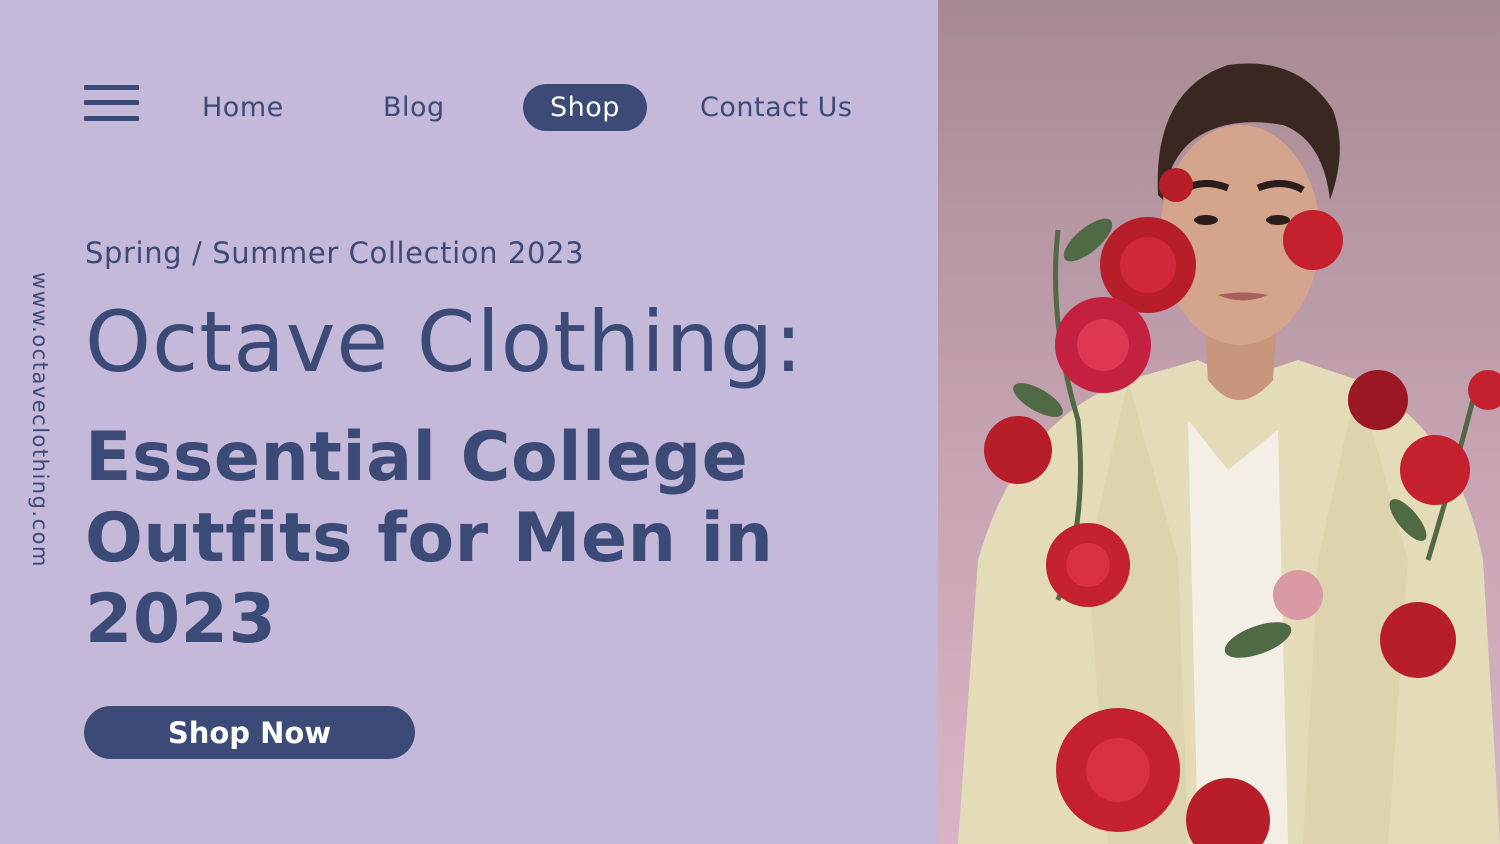 The height and width of the screenshot is (844, 1500). I want to click on website-url: www.octaveclothing.com, so click(40, 420).